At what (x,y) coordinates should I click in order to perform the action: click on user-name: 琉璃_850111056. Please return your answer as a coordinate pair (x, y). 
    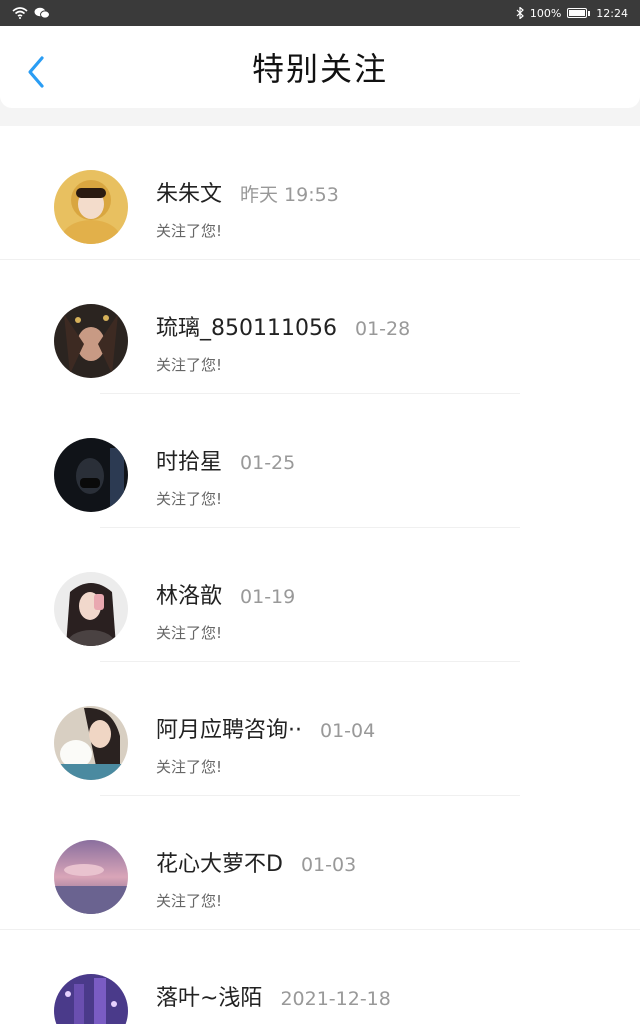
    Looking at the image, I should click on (246, 326).